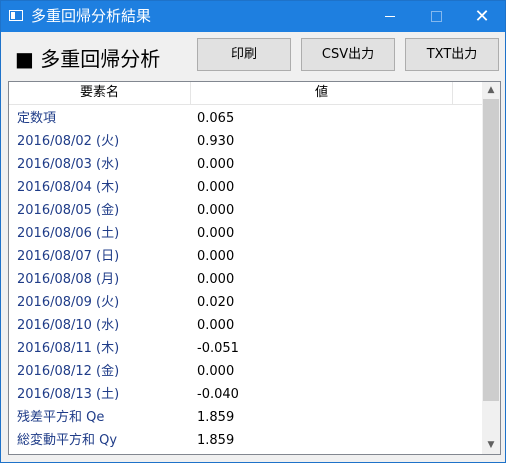 The width and height of the screenshot is (506, 463). I want to click on value-cell: -0.040, so click(218, 394).